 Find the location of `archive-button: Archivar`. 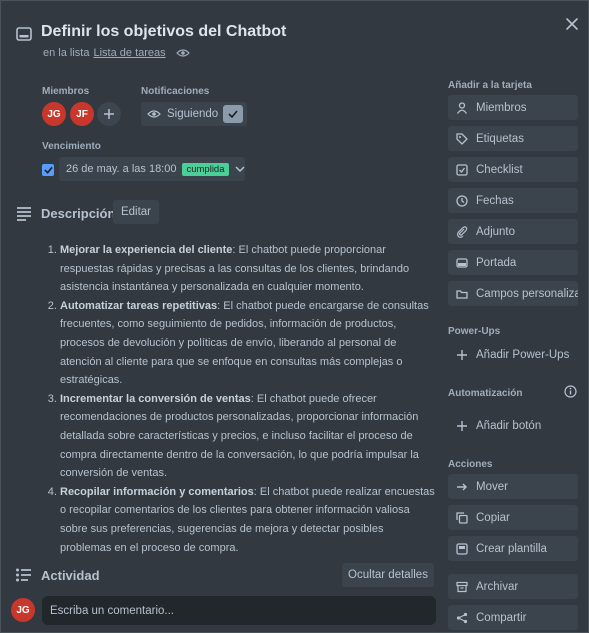

archive-button: Archivar is located at coordinates (513, 586).